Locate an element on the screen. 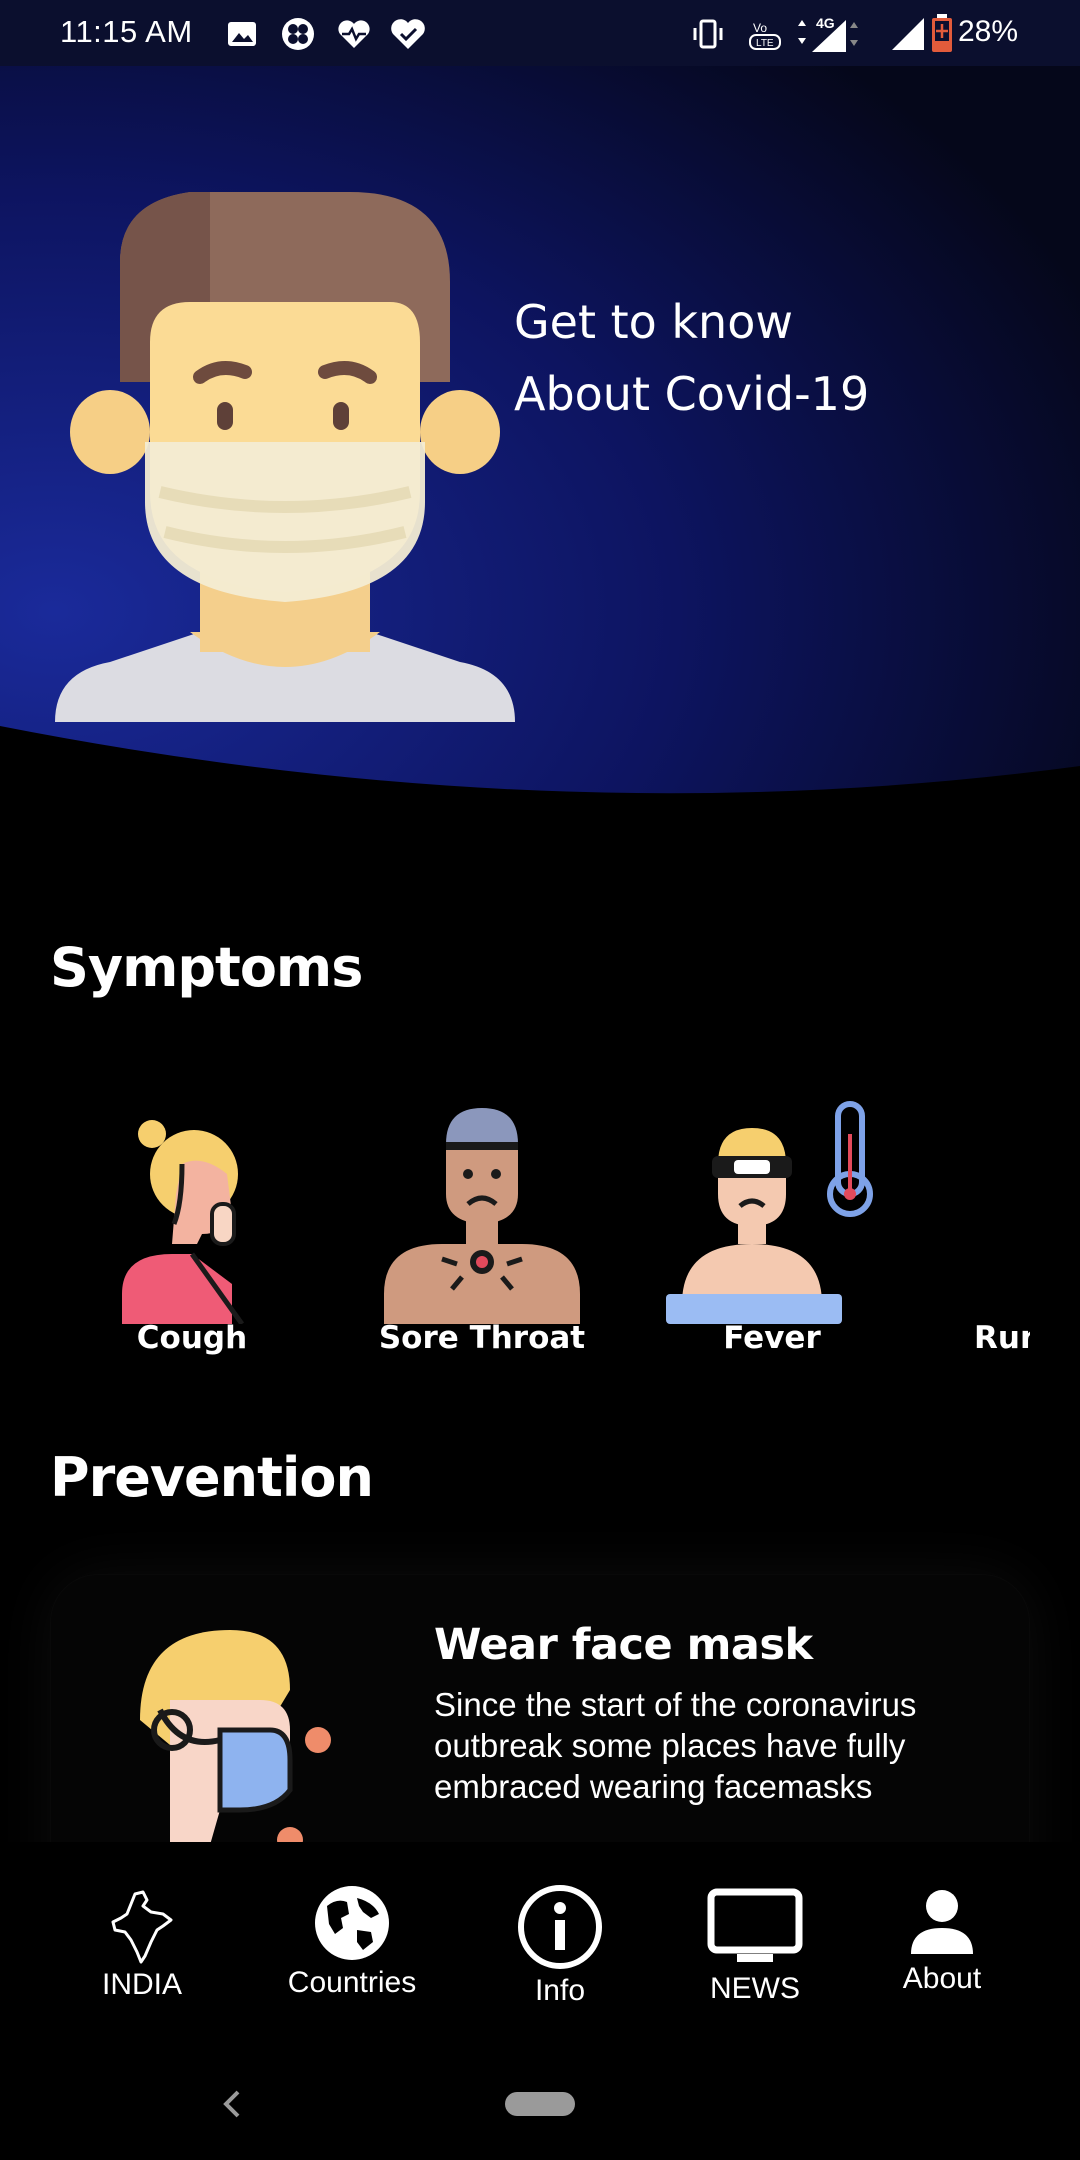 This screenshot has width=1080, height=2160. nav-item-countries: Countries is located at coordinates (352, 1942).